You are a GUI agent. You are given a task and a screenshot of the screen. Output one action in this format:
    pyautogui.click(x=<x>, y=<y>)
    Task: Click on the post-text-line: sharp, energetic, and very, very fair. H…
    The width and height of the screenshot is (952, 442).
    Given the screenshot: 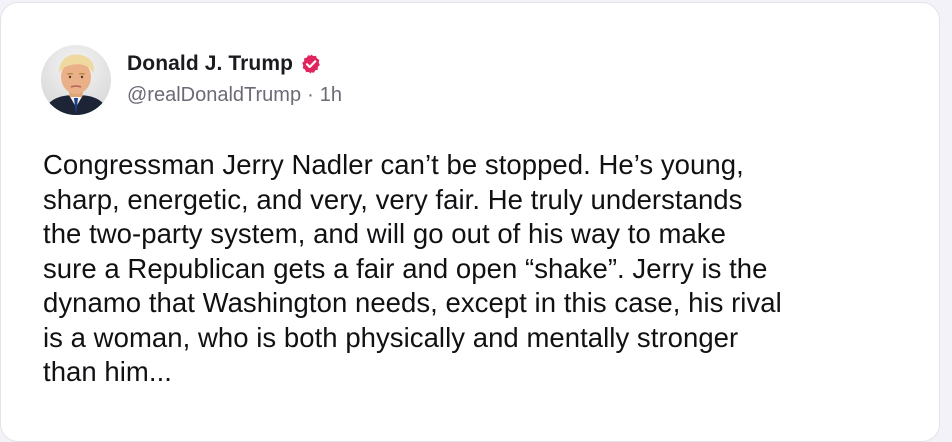 What is the action you would take?
    pyautogui.click(x=393, y=199)
    